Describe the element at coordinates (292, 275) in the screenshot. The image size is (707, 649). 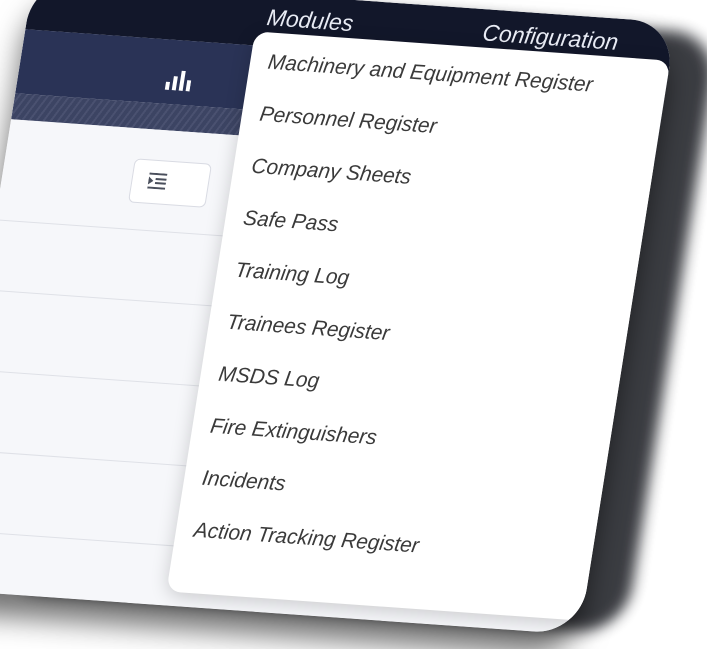
I see `menu-item-training-log: Training Log` at that location.